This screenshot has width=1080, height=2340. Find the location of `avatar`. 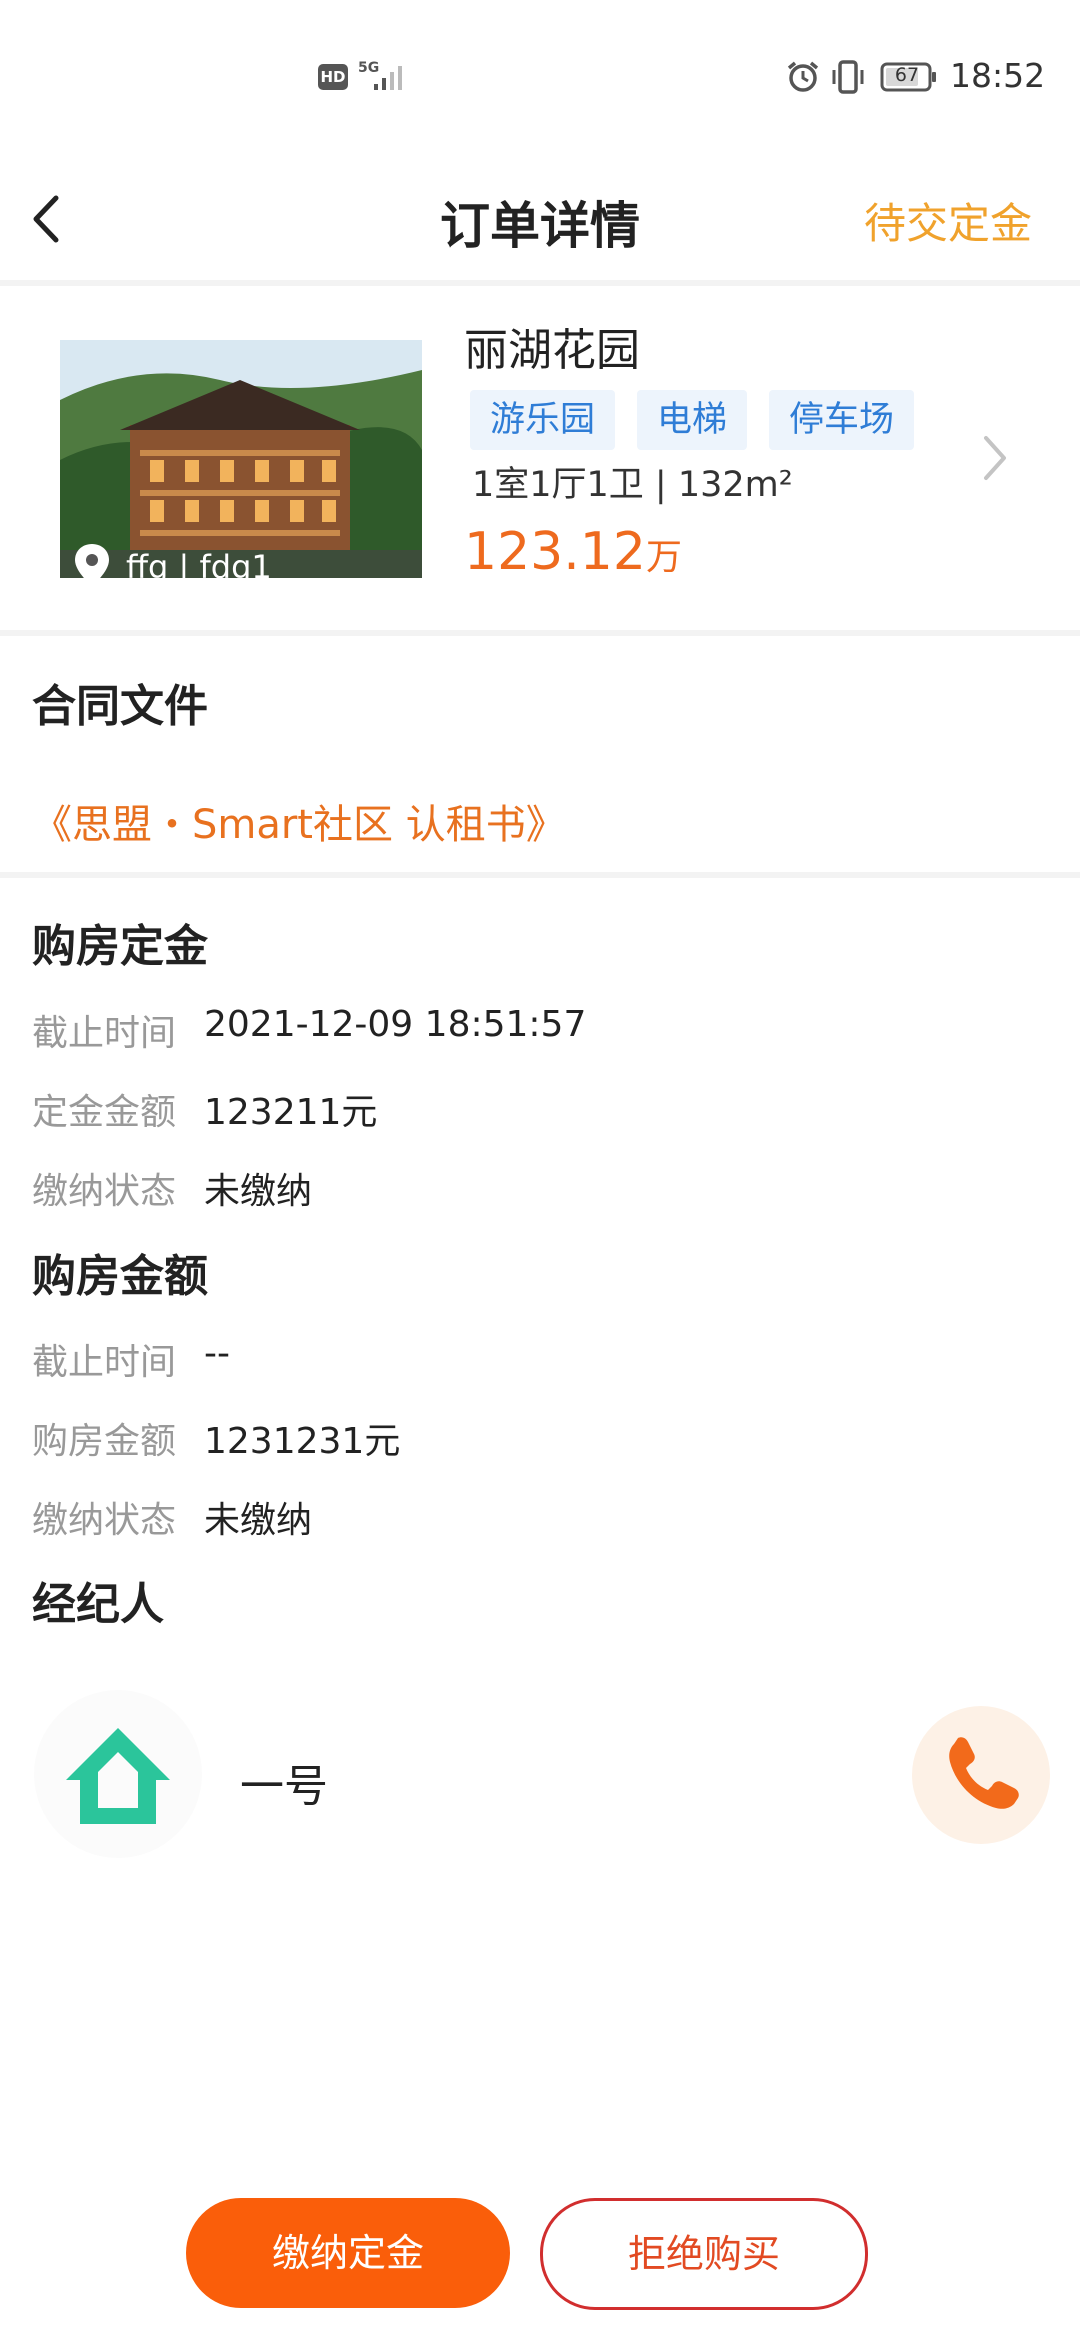

avatar is located at coordinates (118, 1774).